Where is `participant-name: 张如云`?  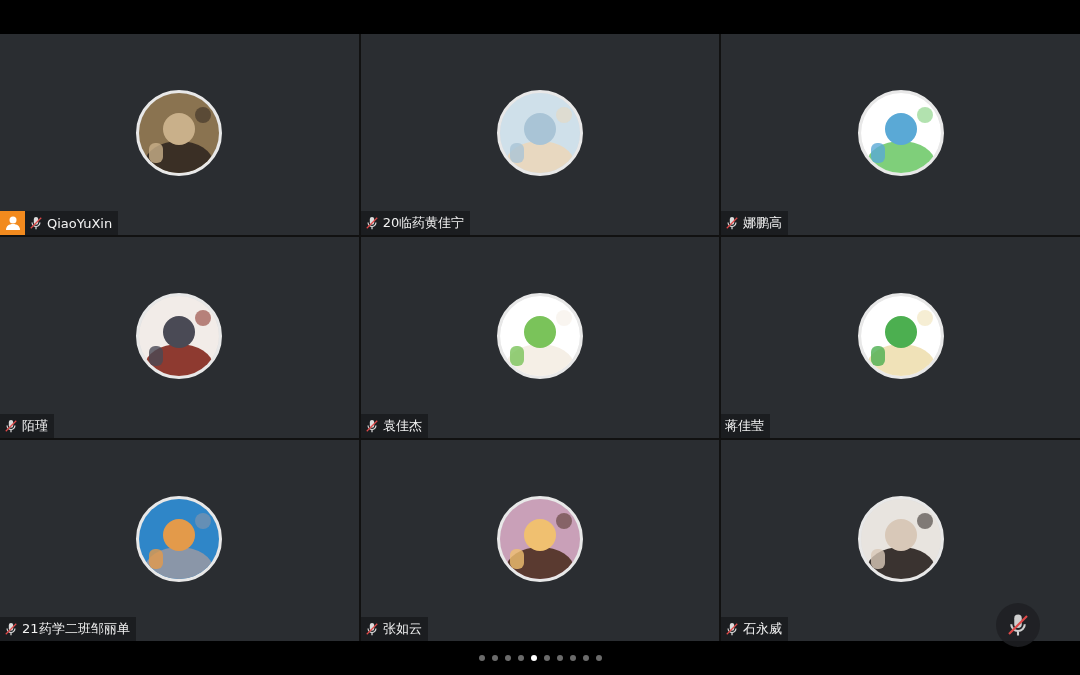 participant-name: 张如云 is located at coordinates (402, 629).